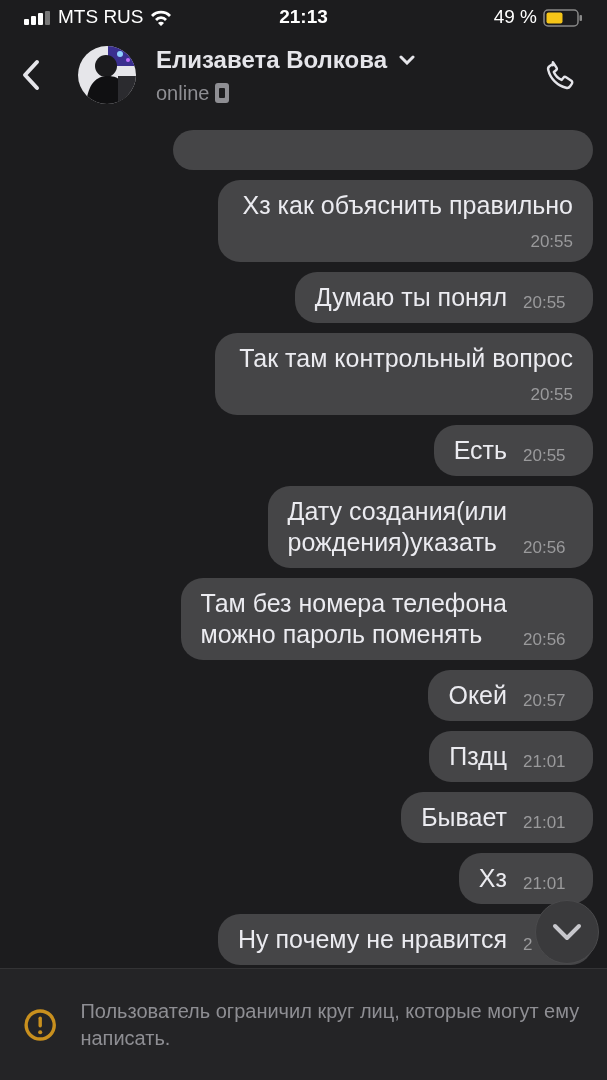  I want to click on wifi-icon, so click(160, 17).